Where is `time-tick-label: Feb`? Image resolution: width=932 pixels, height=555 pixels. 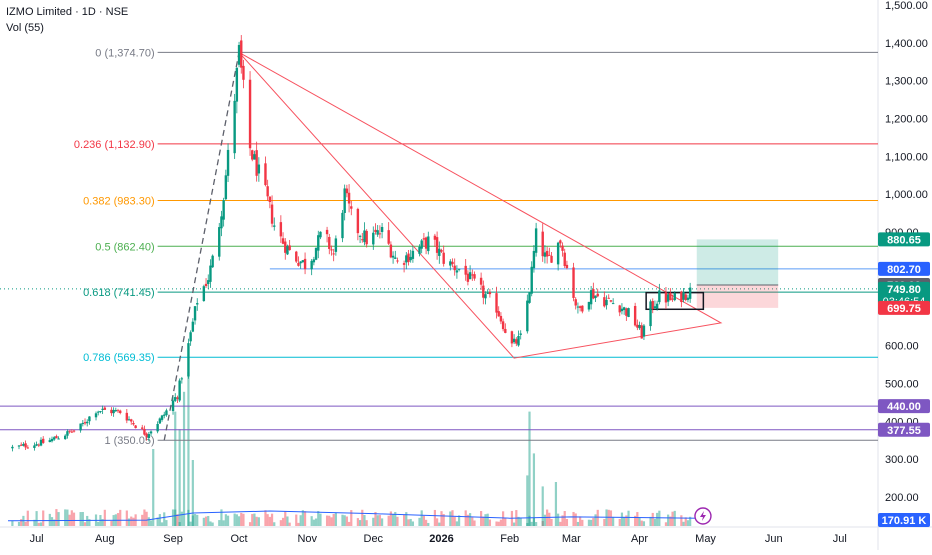
time-tick-label: Feb is located at coordinates (509, 539).